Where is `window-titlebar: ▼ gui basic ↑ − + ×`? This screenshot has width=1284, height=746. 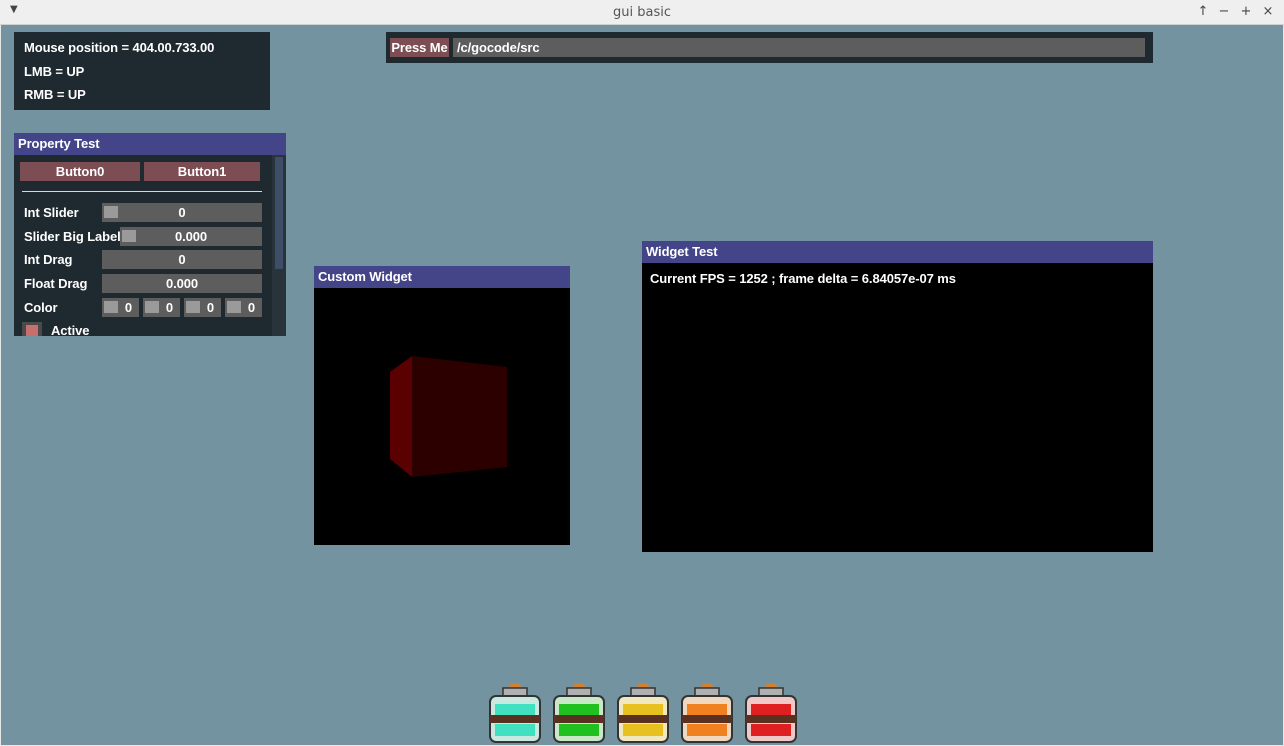
window-titlebar: ▼ gui basic ↑ − + × is located at coordinates (642, 12).